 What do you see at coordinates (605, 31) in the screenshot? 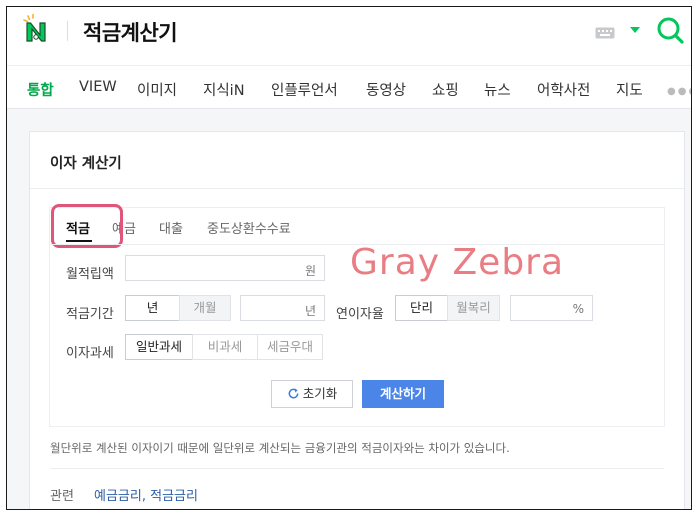
I see `keyboard-icon` at bounding box center [605, 31].